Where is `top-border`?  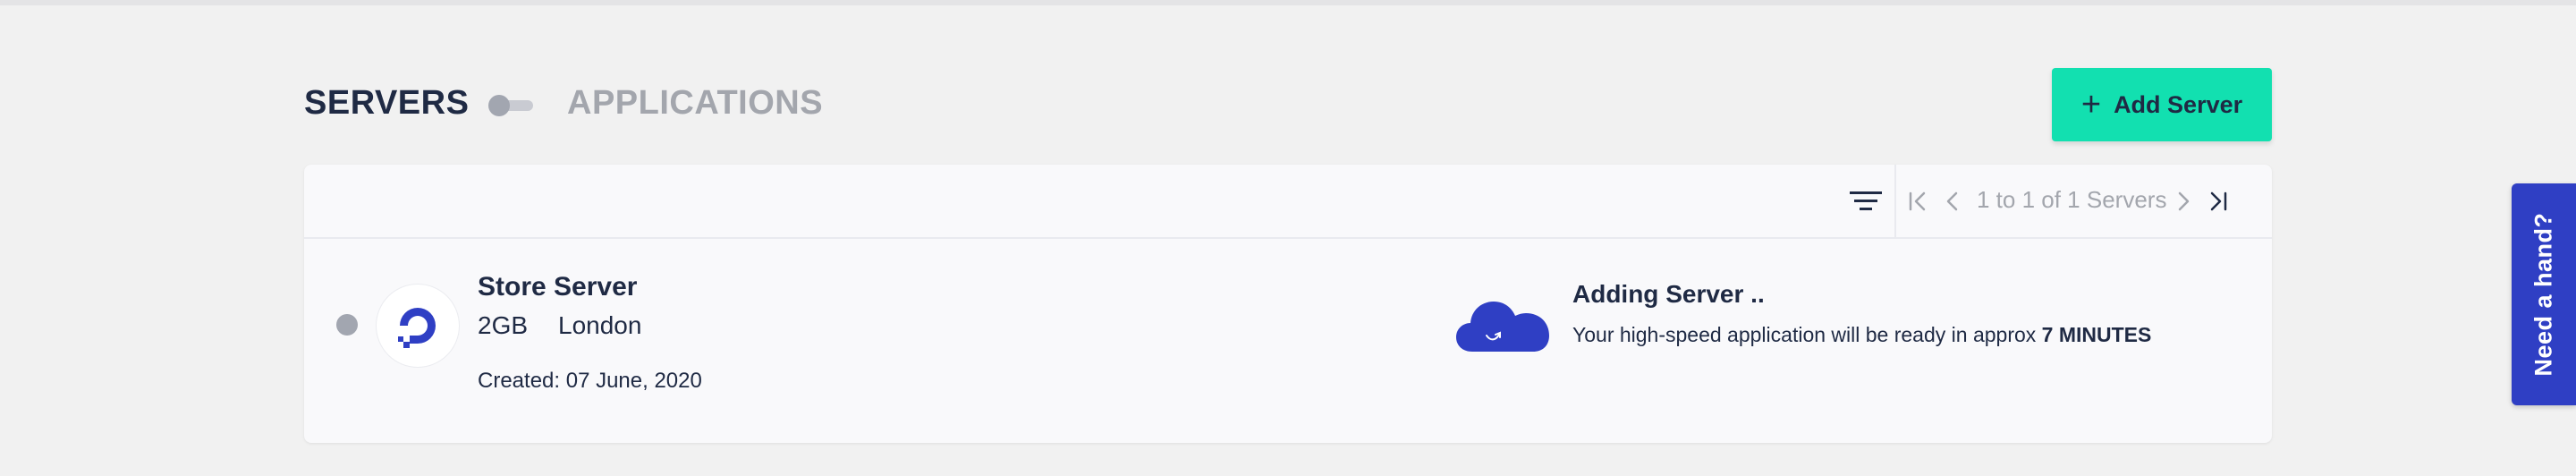 top-border is located at coordinates (1288, 2).